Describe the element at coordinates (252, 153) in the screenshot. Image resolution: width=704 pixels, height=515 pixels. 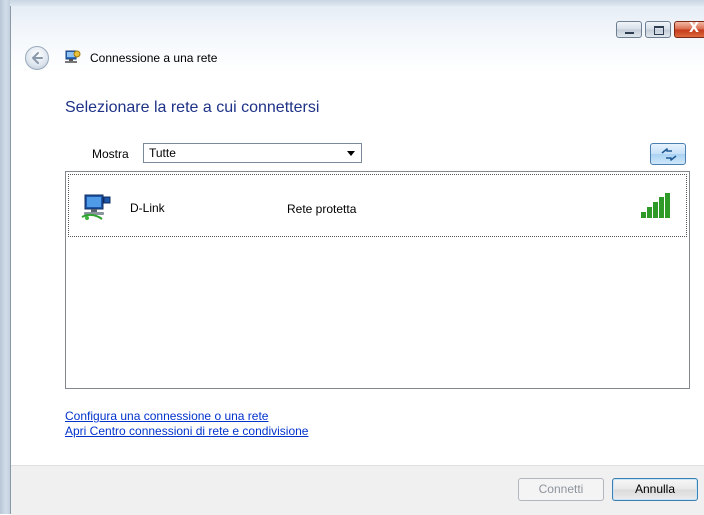
I see `filter-dropdown: Tutte` at that location.